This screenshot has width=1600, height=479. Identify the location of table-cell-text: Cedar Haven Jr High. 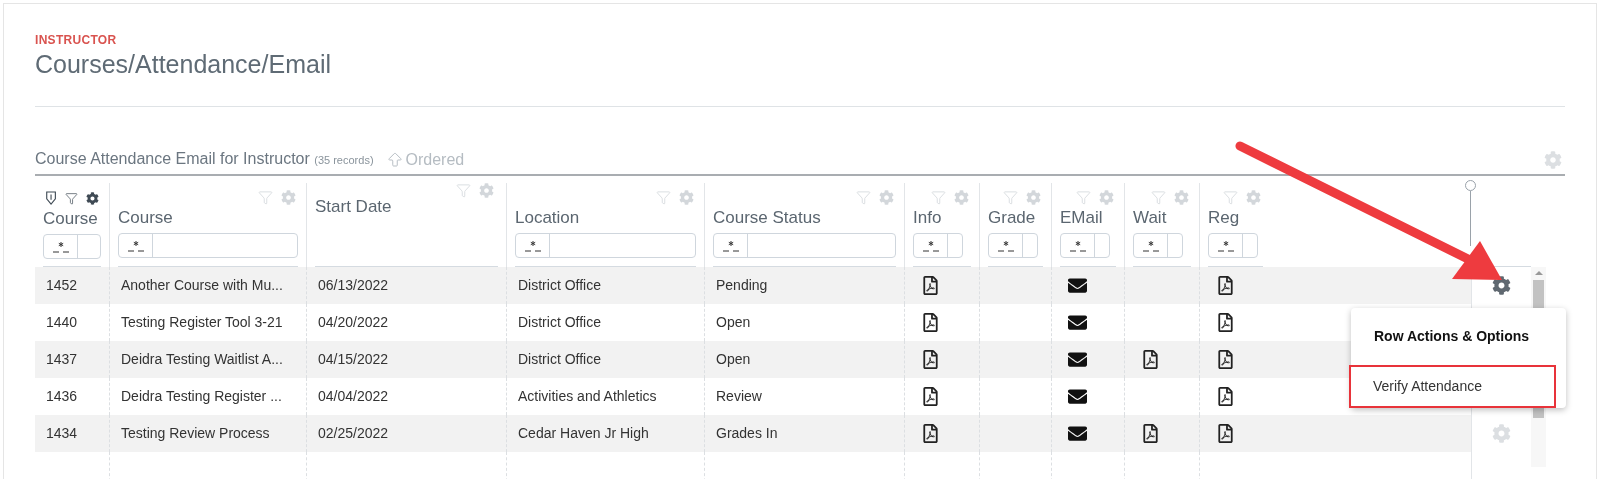
(583, 433).